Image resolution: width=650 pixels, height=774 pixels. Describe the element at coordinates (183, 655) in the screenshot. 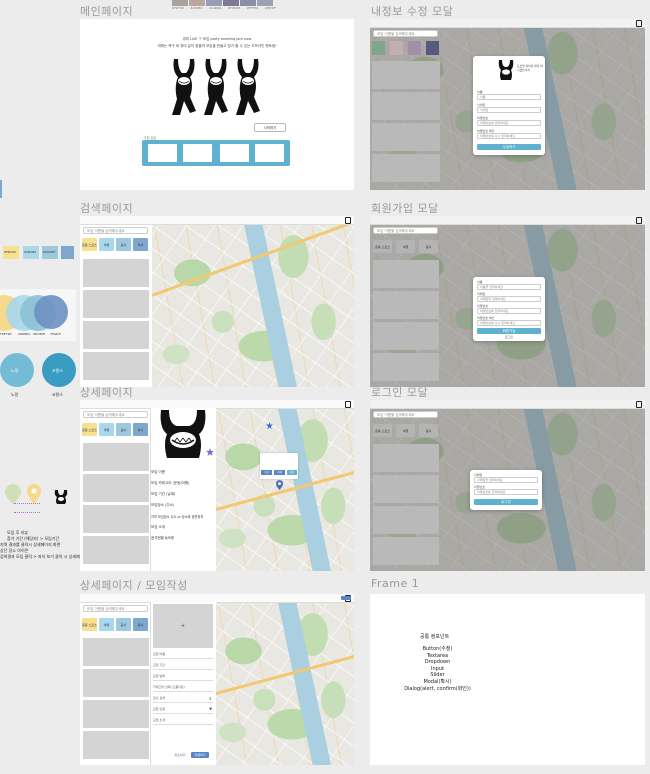

I see `form-row: 모임 이름` at that location.